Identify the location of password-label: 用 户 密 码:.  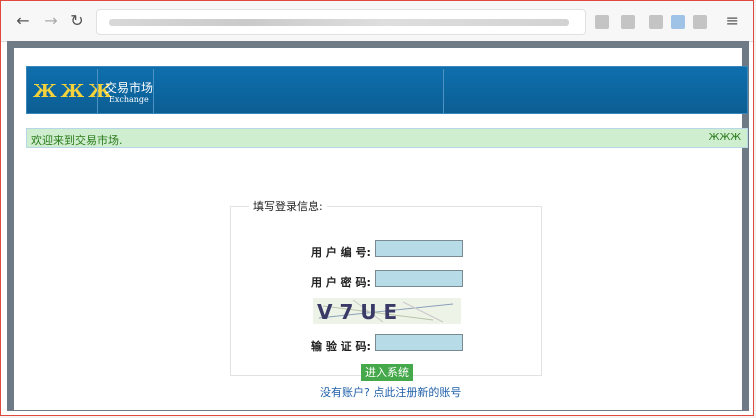
(341, 282).